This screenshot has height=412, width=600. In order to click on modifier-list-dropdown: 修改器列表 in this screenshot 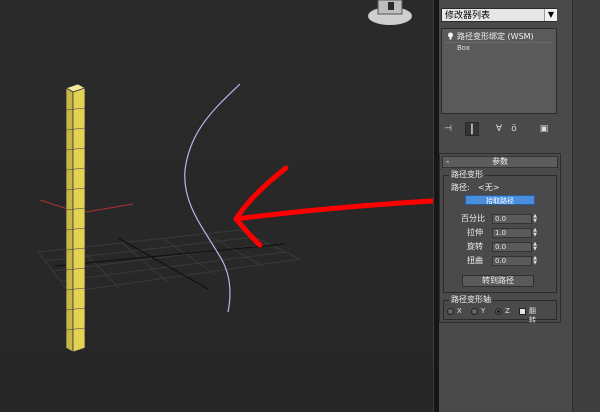, I will do `click(499, 15)`.